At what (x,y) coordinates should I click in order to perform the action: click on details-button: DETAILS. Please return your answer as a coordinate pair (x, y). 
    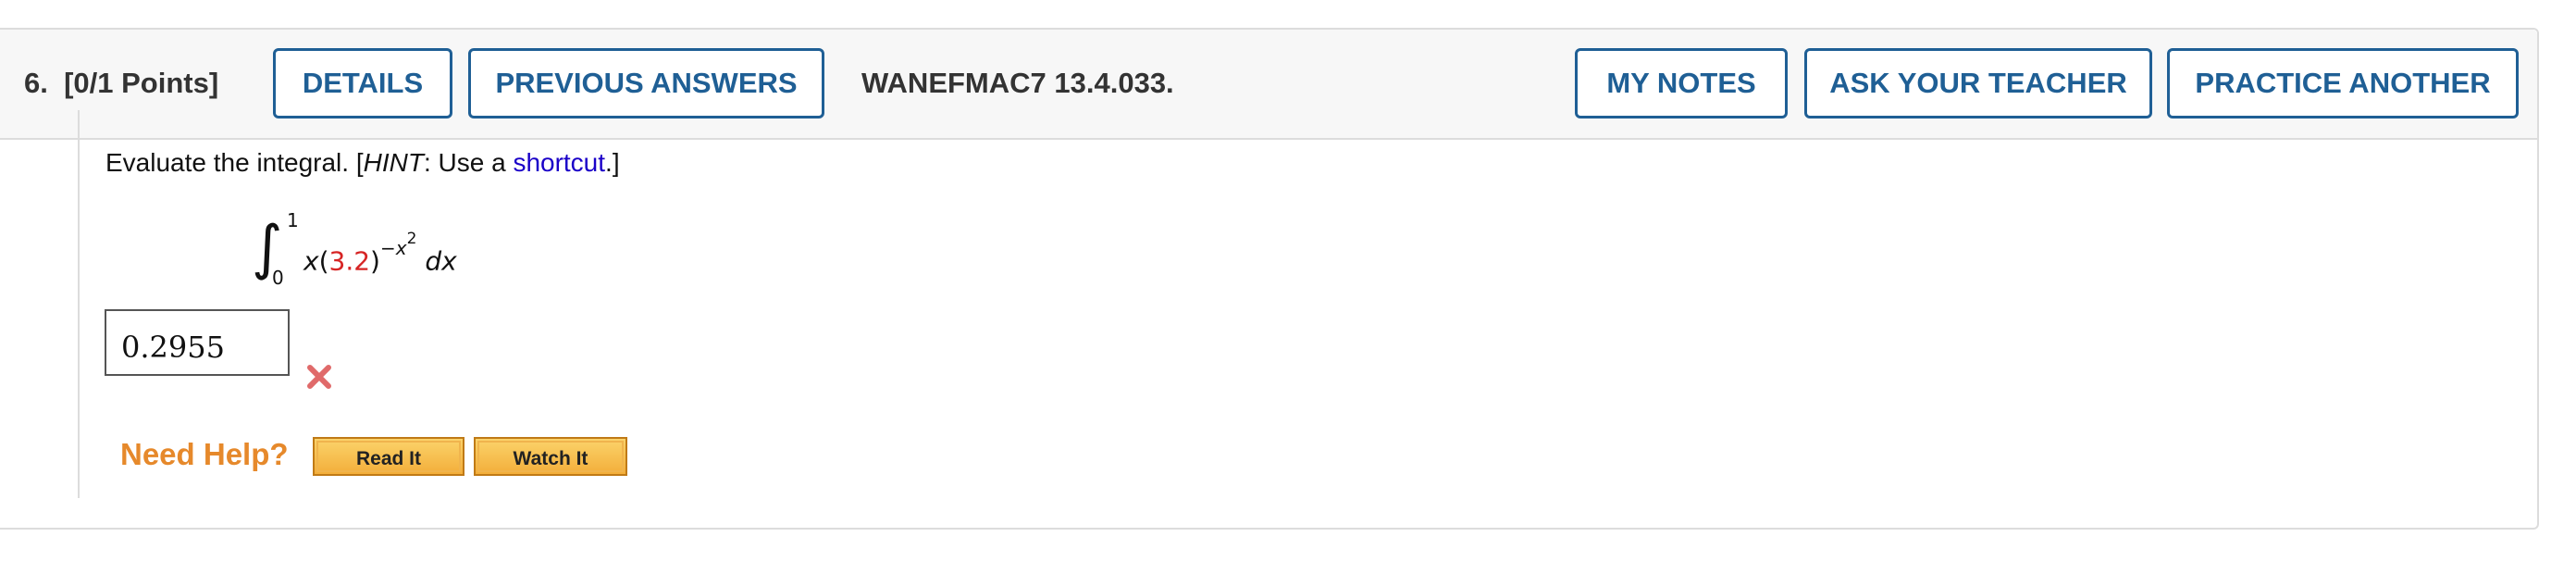
    Looking at the image, I should click on (363, 83).